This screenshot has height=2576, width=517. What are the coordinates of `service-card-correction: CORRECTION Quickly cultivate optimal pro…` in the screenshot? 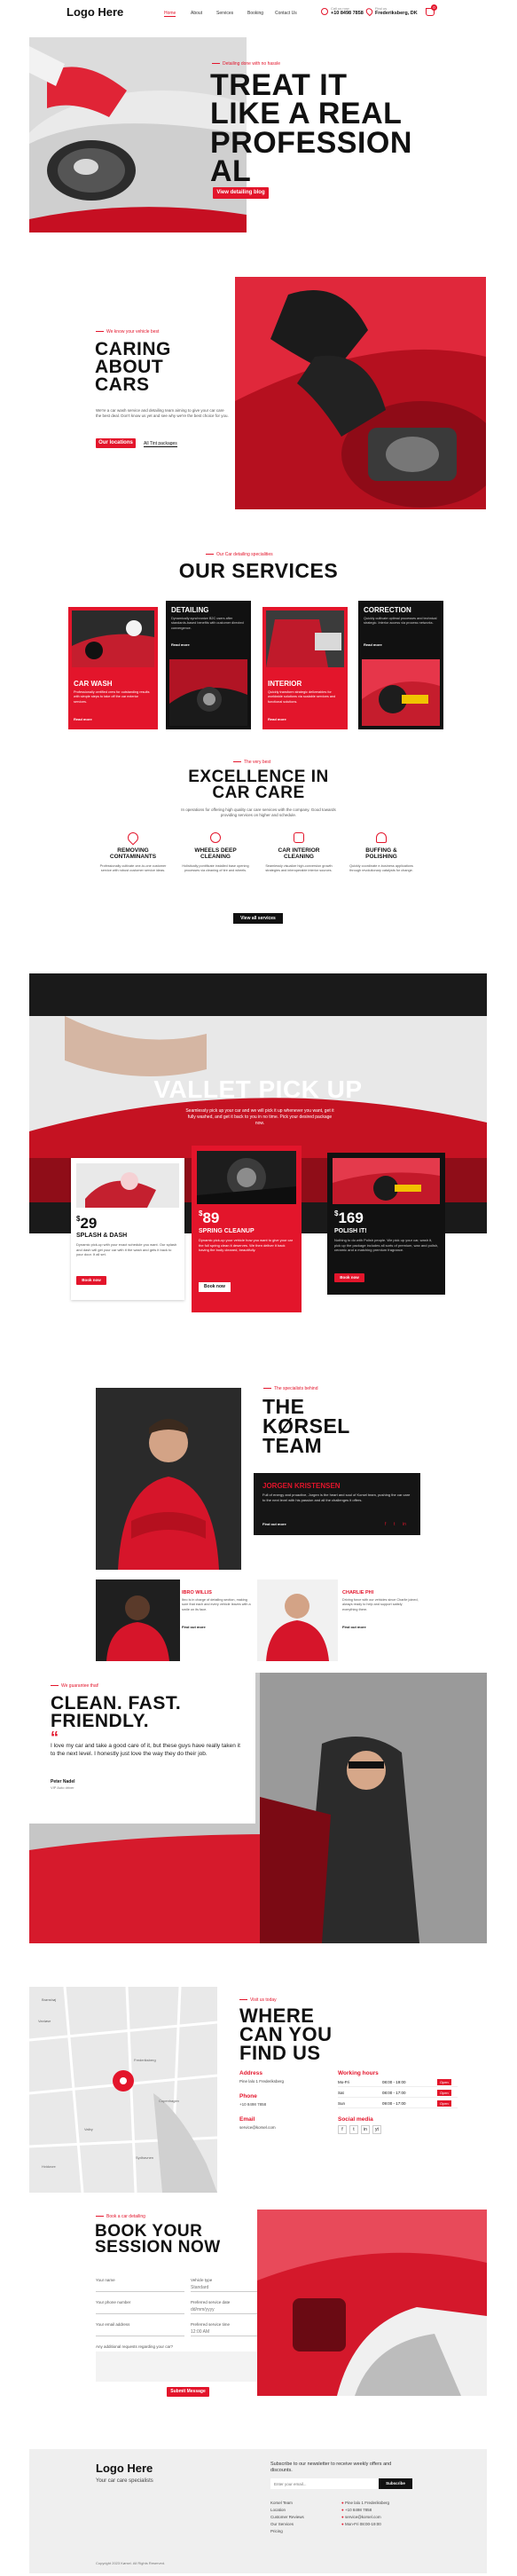 It's located at (400, 665).